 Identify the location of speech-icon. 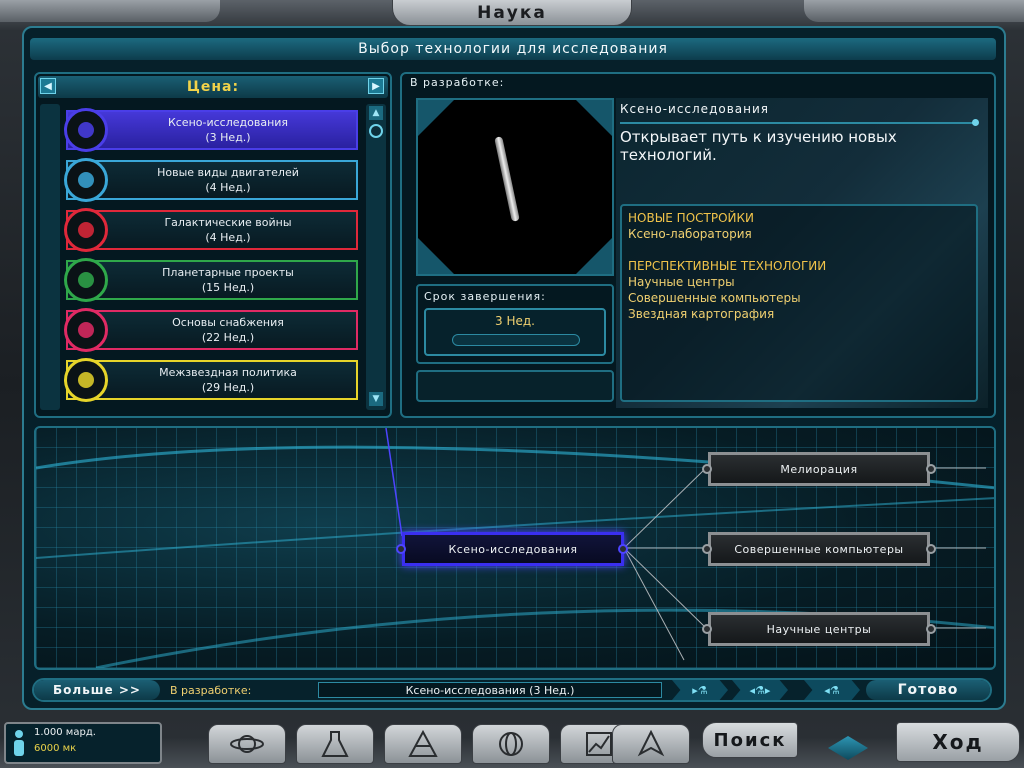
(86, 380).